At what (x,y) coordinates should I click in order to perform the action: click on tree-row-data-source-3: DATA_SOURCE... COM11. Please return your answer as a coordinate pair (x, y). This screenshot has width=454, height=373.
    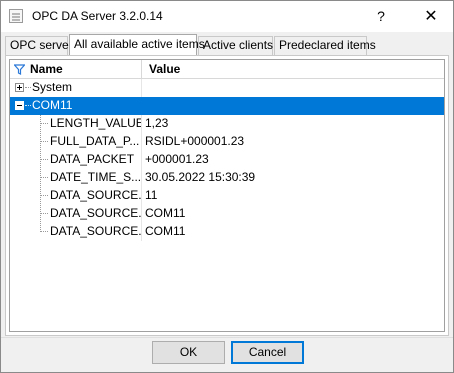
    Looking at the image, I should click on (227, 232).